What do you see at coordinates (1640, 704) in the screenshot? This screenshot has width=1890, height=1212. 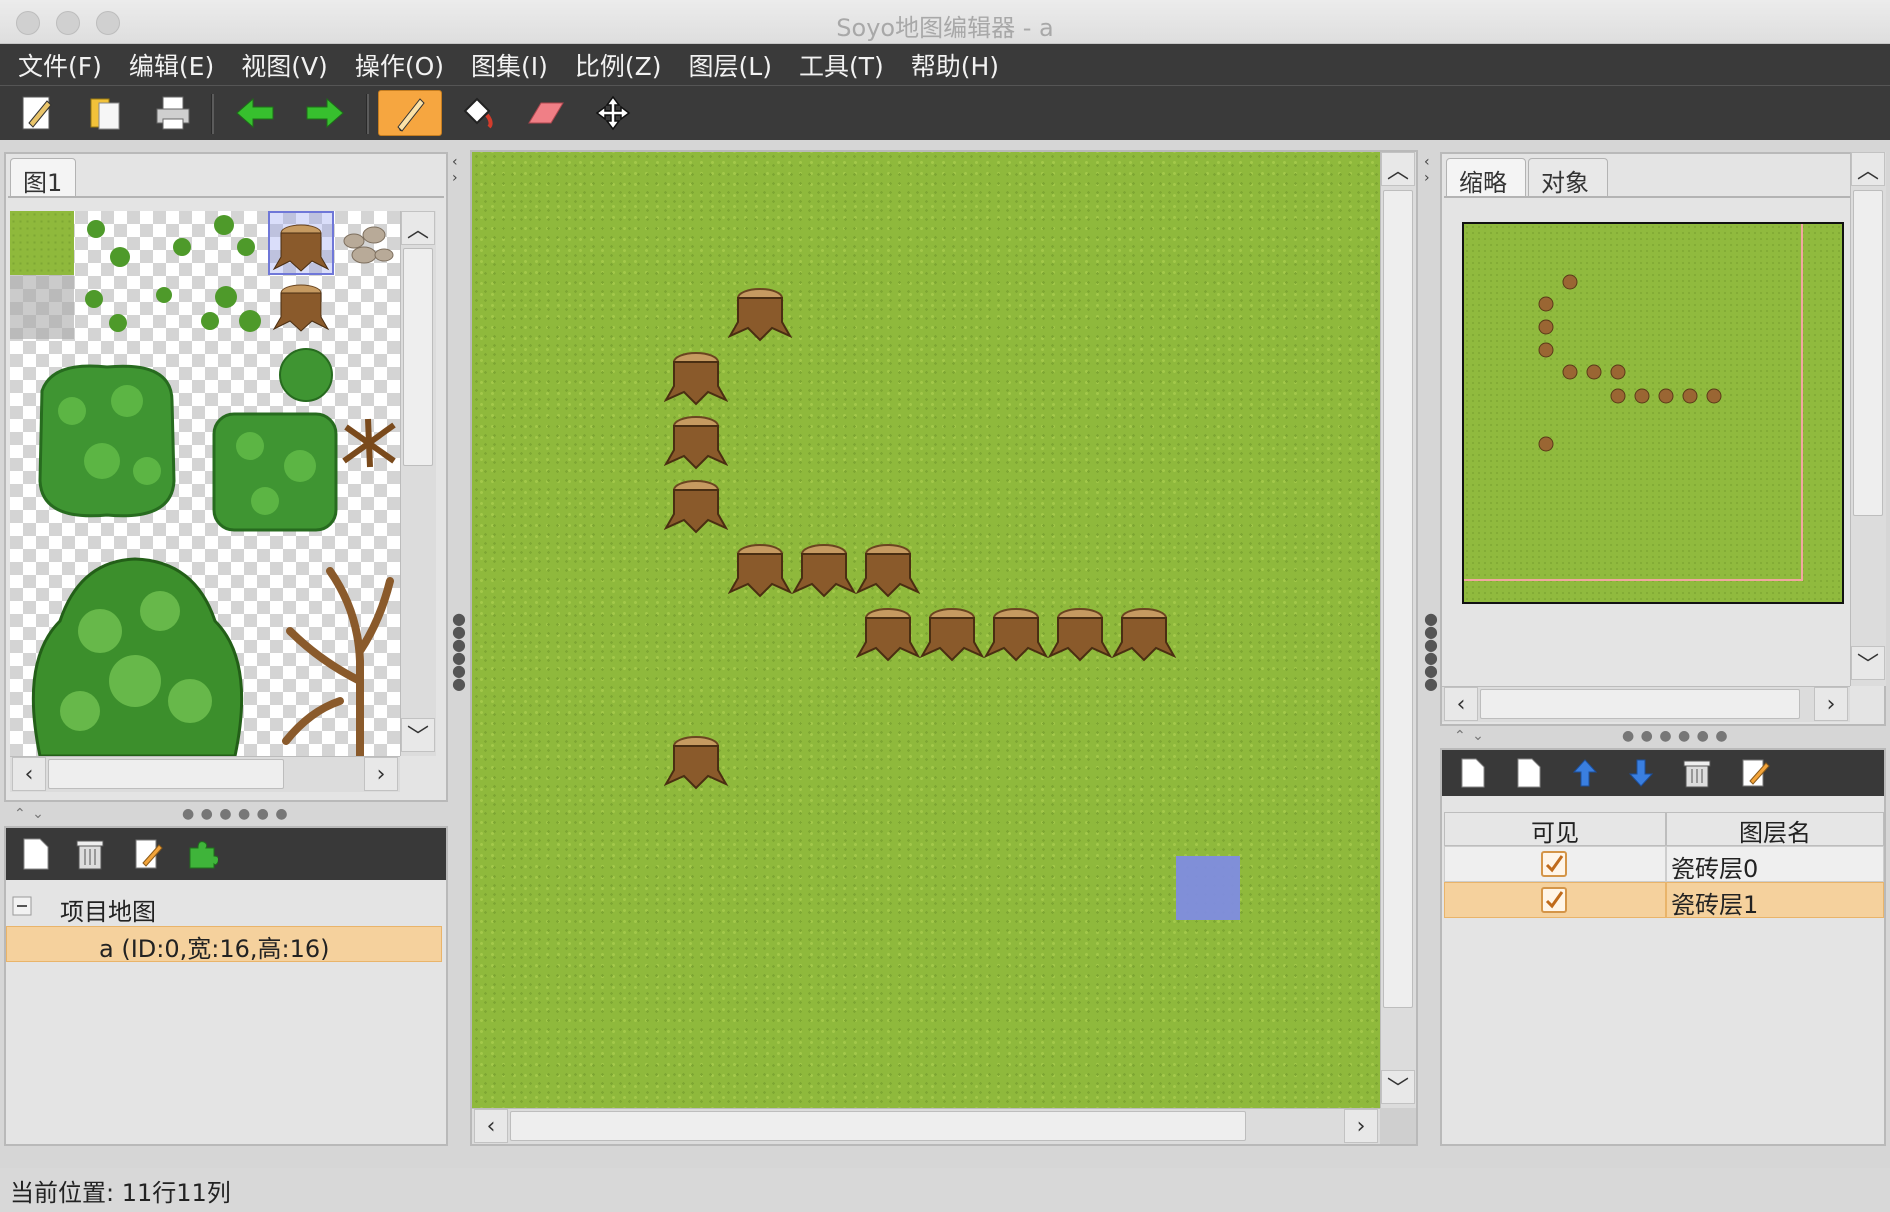 I see `thumbnail-horizontal-scroll-thumb` at bounding box center [1640, 704].